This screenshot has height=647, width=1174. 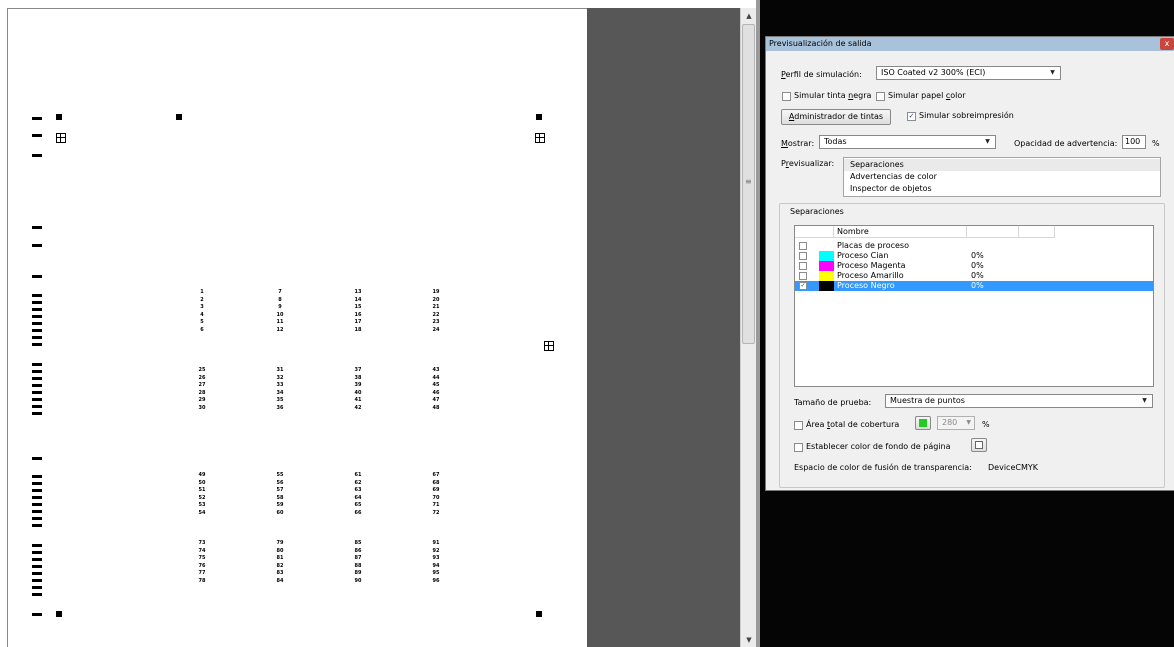 I want to click on row-name: Placas de proceso, so click(x=873, y=245).